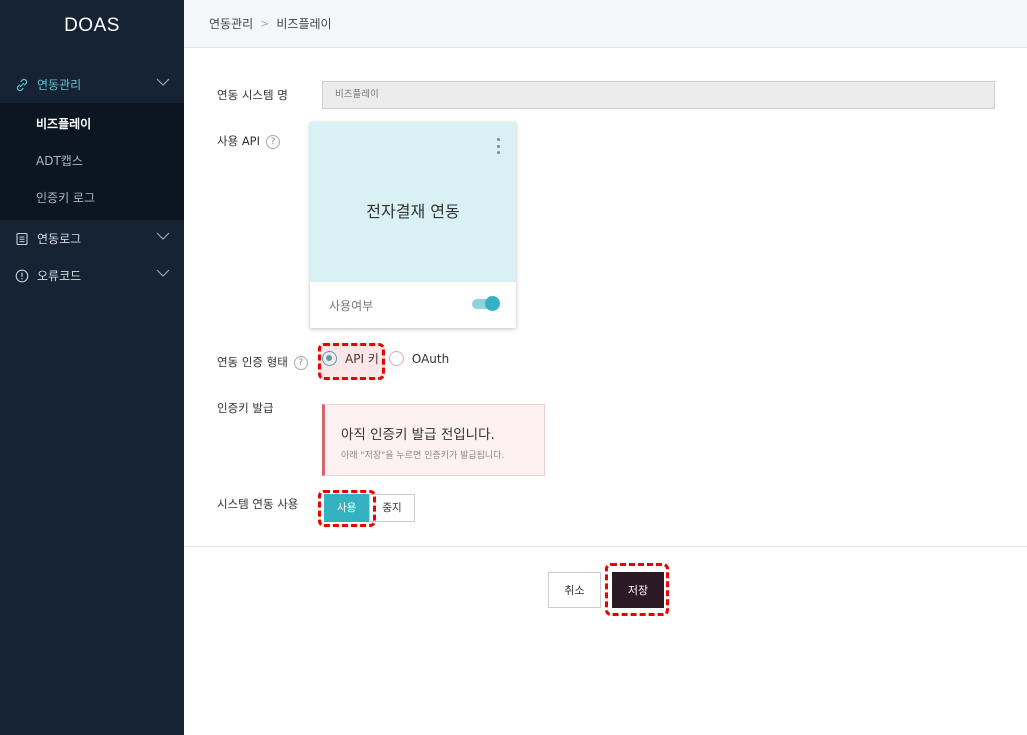 Image resolution: width=1027 pixels, height=735 pixels. I want to click on sidebar-group-label: 오류코드, so click(59, 276).